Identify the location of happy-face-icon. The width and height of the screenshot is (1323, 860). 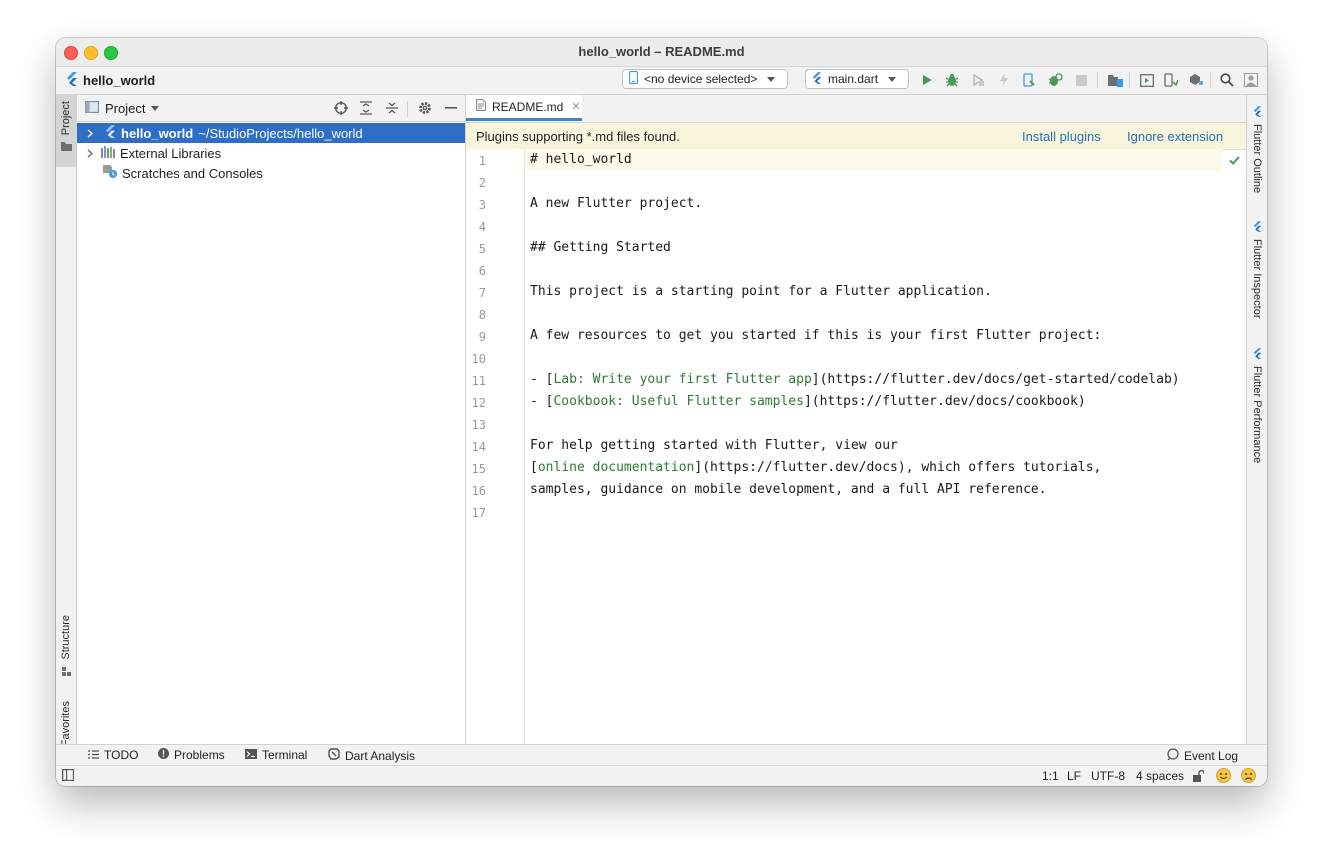
(1223, 777).